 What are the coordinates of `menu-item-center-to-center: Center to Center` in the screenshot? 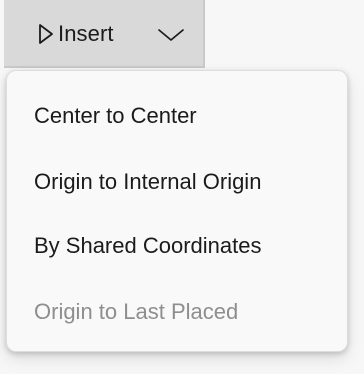 It's located at (184, 116).